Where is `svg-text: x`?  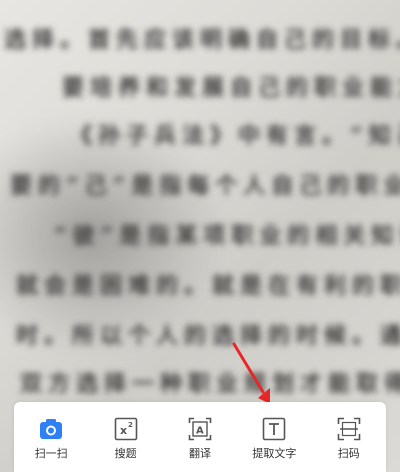
svg-text: x is located at coordinates (123, 430).